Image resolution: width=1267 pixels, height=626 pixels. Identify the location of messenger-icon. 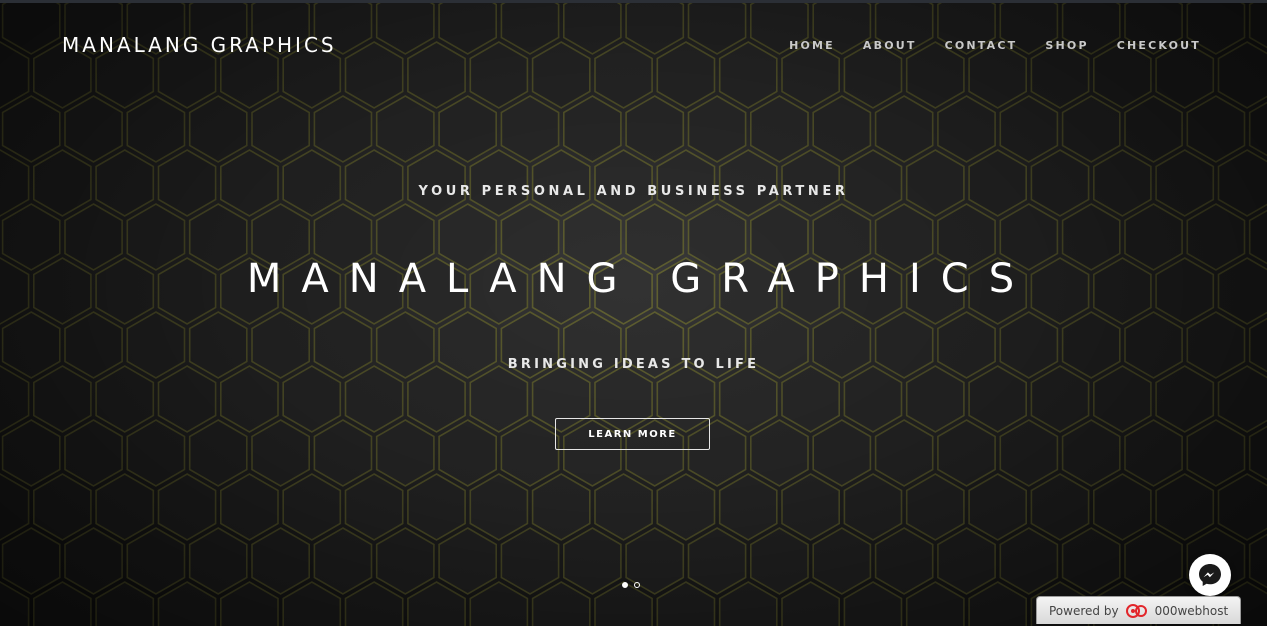
(1210, 575).